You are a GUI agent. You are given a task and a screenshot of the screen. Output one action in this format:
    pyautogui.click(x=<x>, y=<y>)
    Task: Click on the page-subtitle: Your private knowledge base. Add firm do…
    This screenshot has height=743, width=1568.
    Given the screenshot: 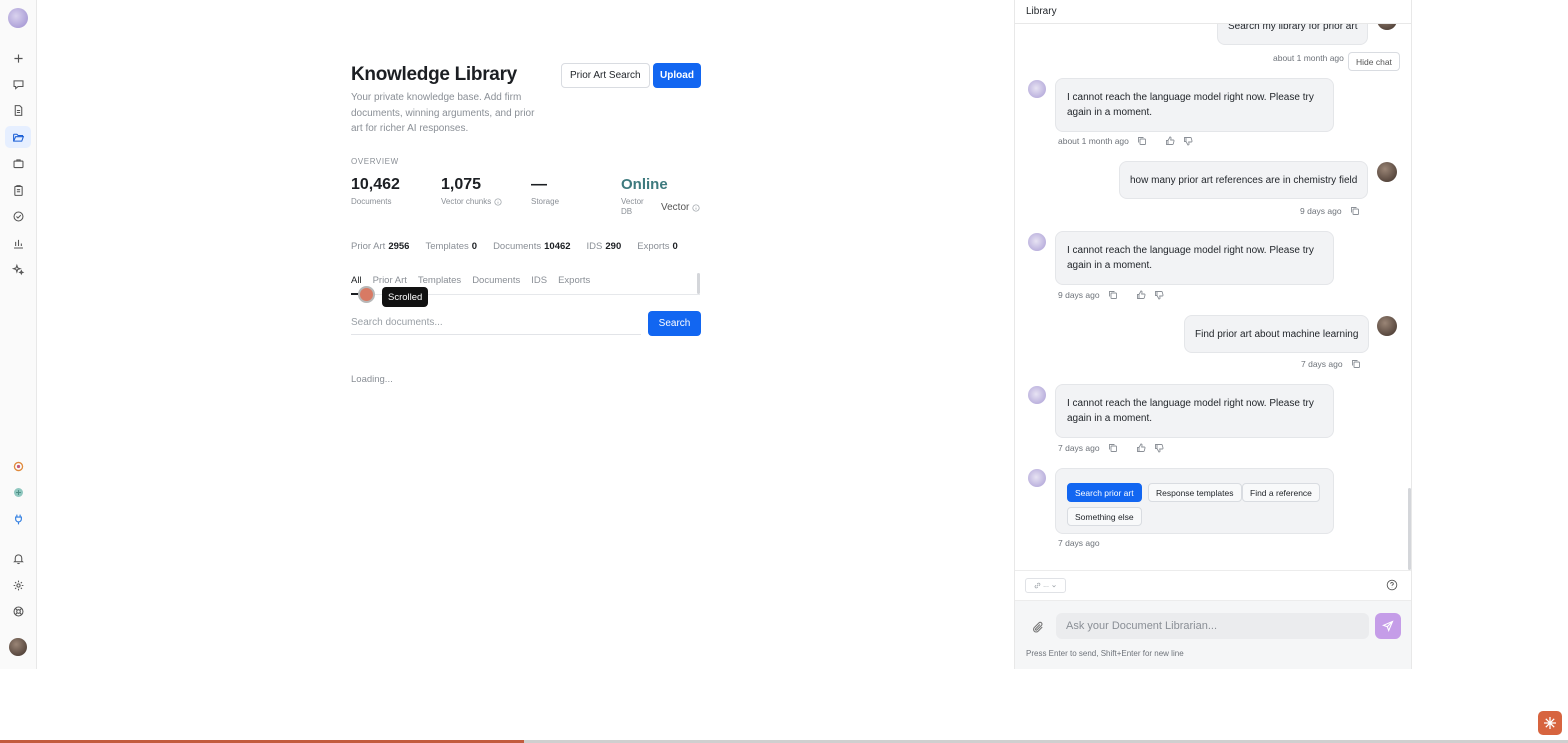 What is the action you would take?
    pyautogui.click(x=443, y=113)
    